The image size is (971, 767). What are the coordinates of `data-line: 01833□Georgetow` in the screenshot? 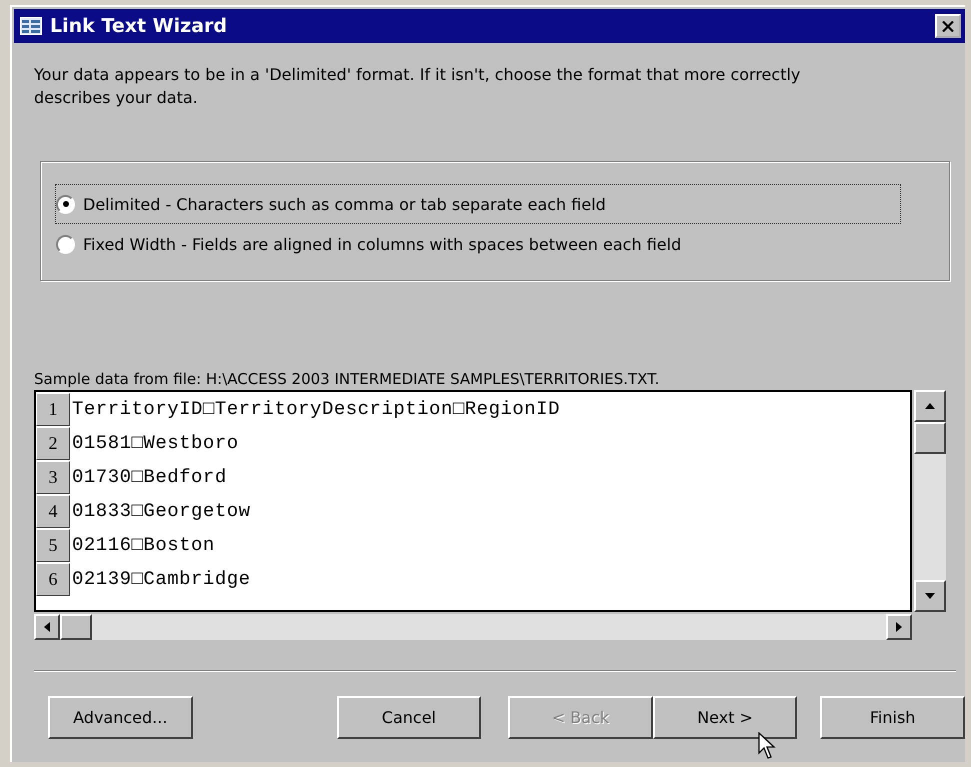 It's located at (161, 511).